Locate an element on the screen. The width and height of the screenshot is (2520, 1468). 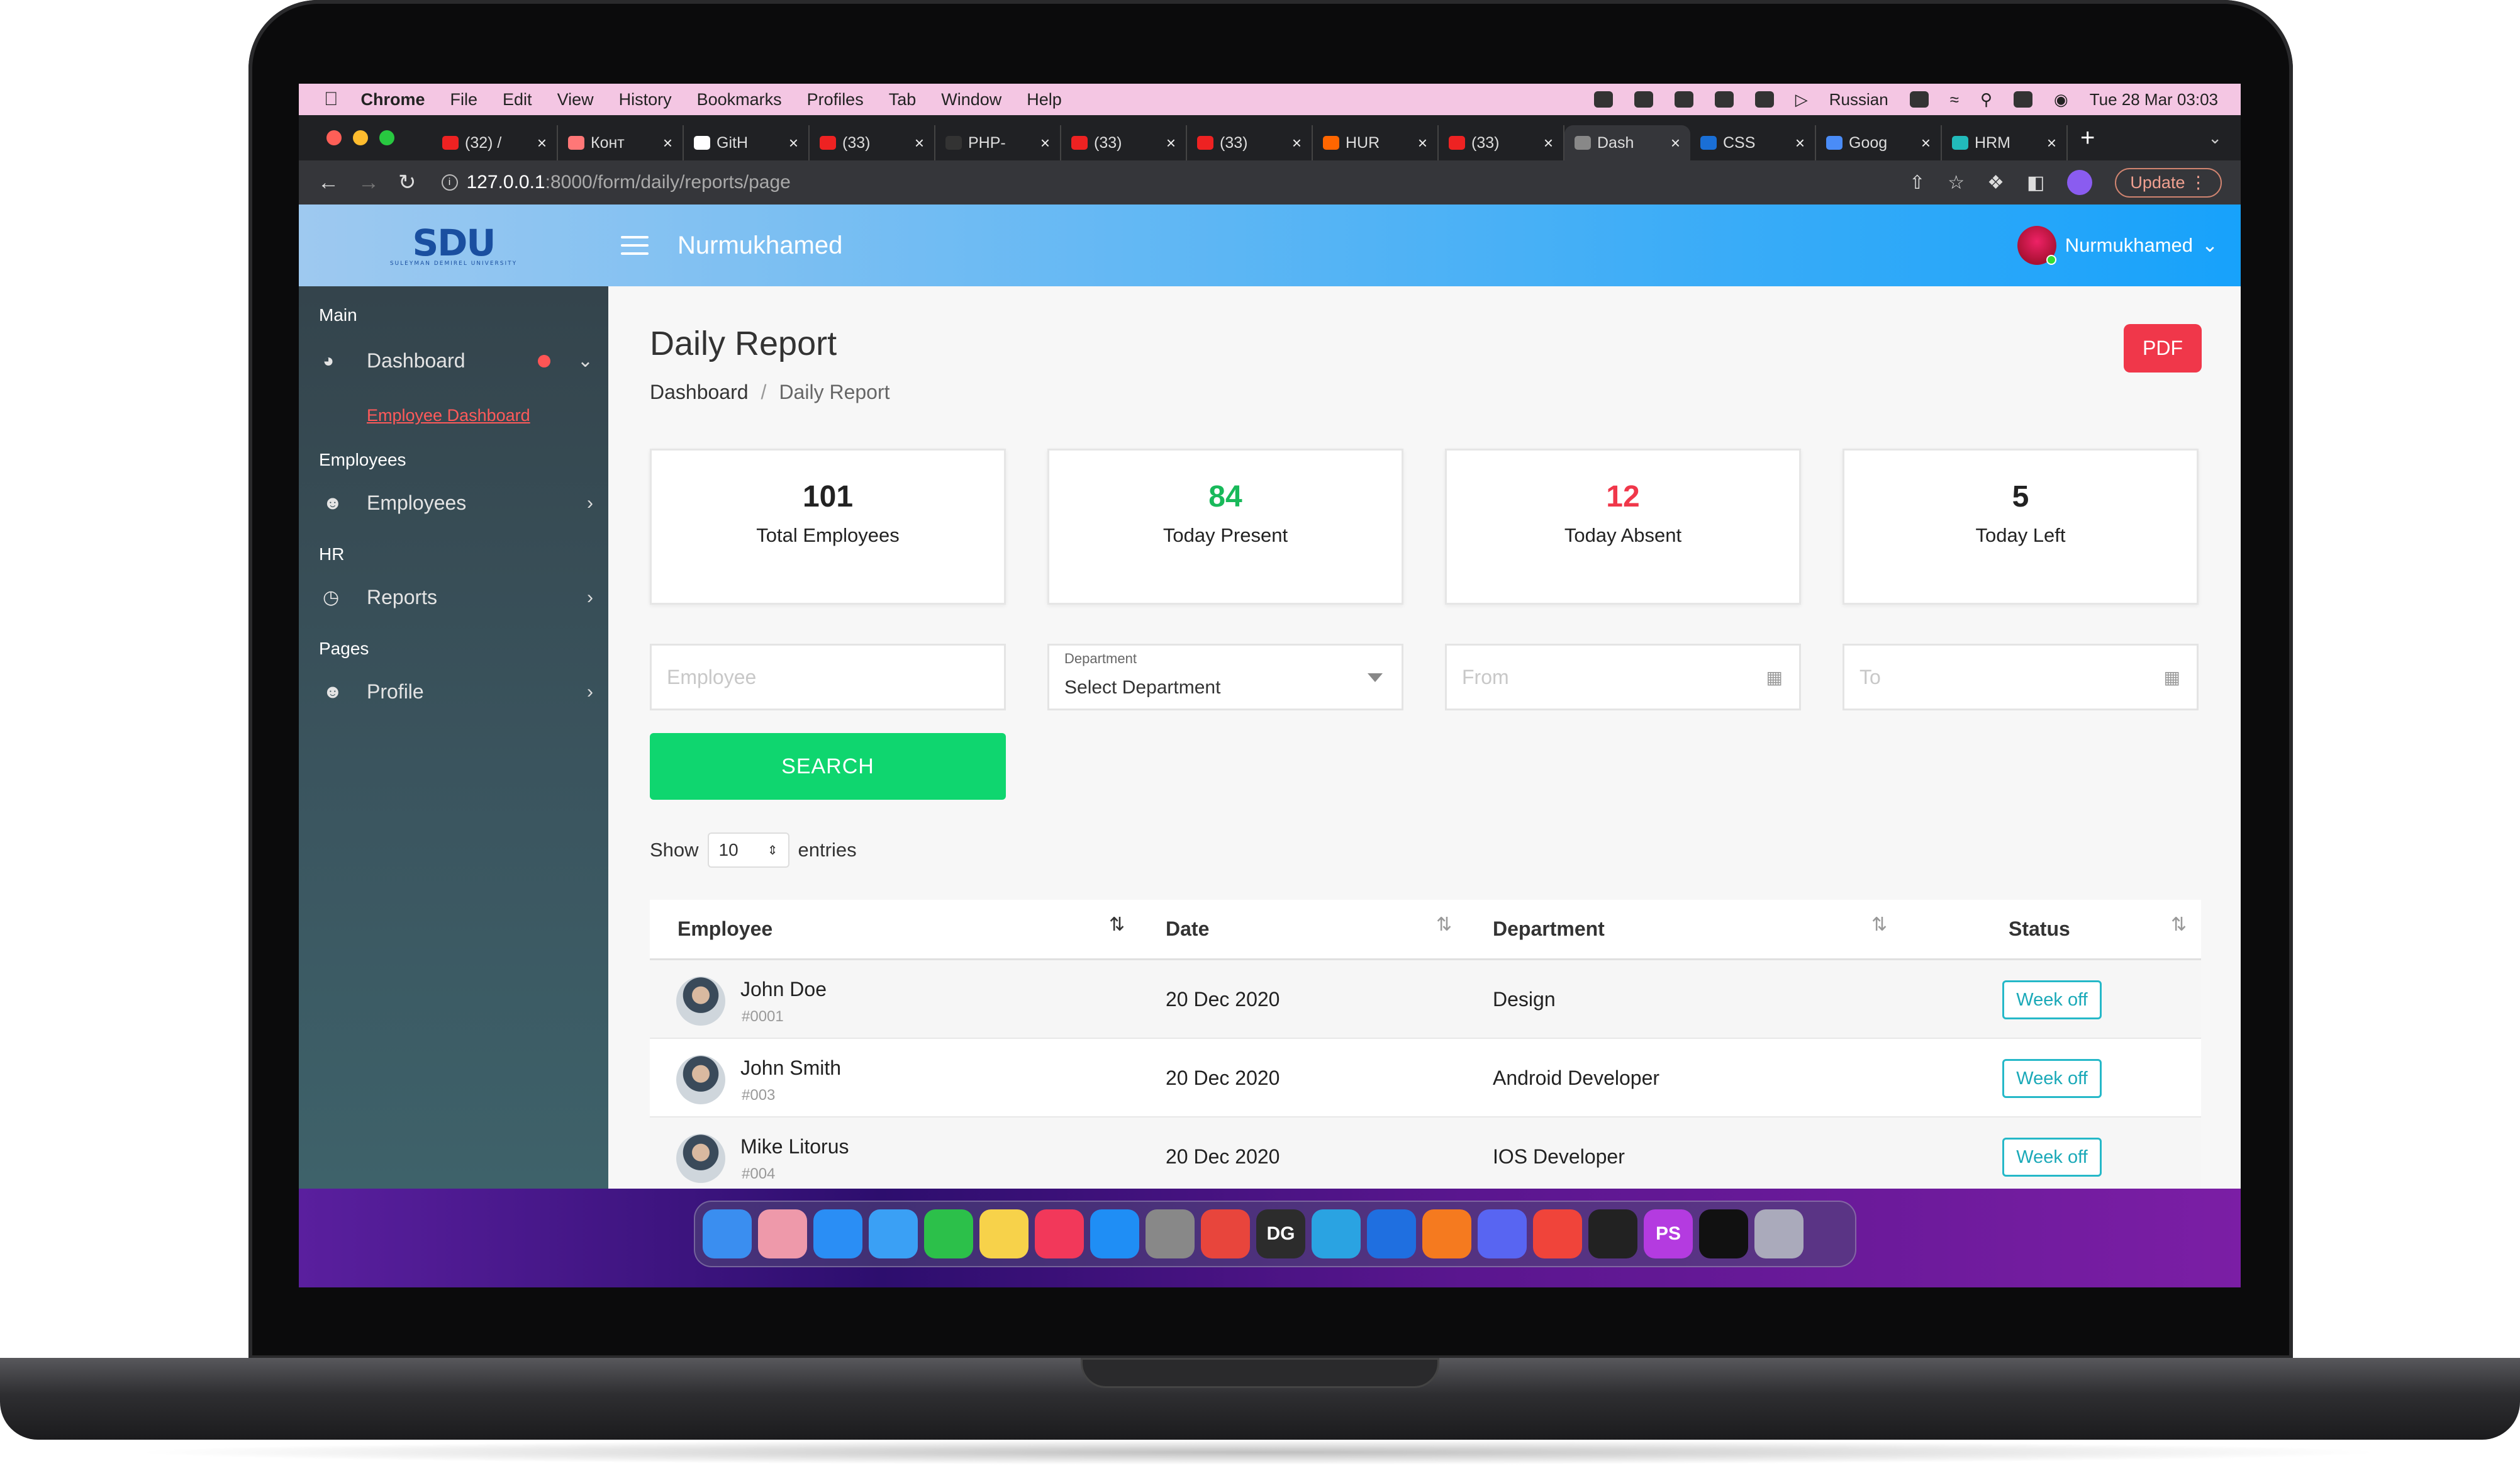
menu-edit: Edit is located at coordinates (517, 99).